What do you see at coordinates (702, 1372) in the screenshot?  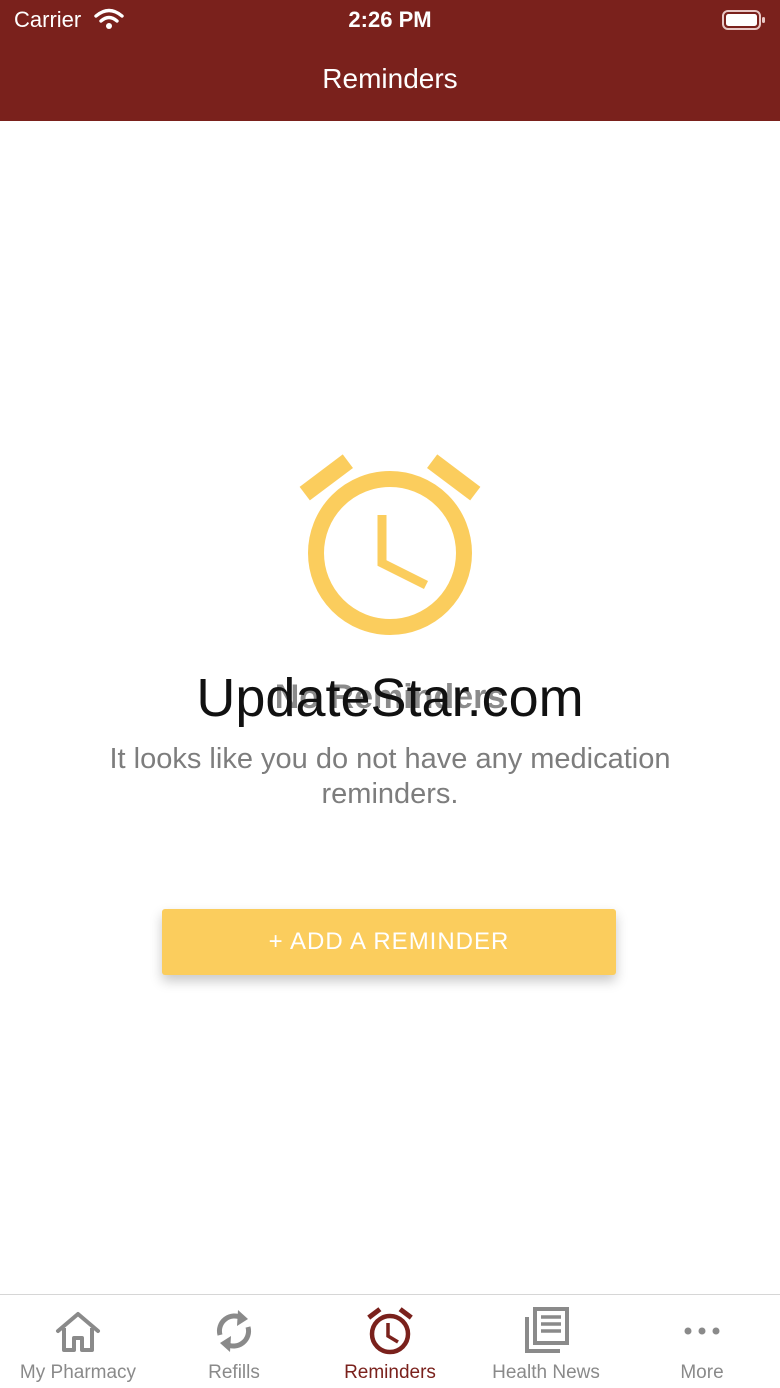 I see `tab-label: More` at bounding box center [702, 1372].